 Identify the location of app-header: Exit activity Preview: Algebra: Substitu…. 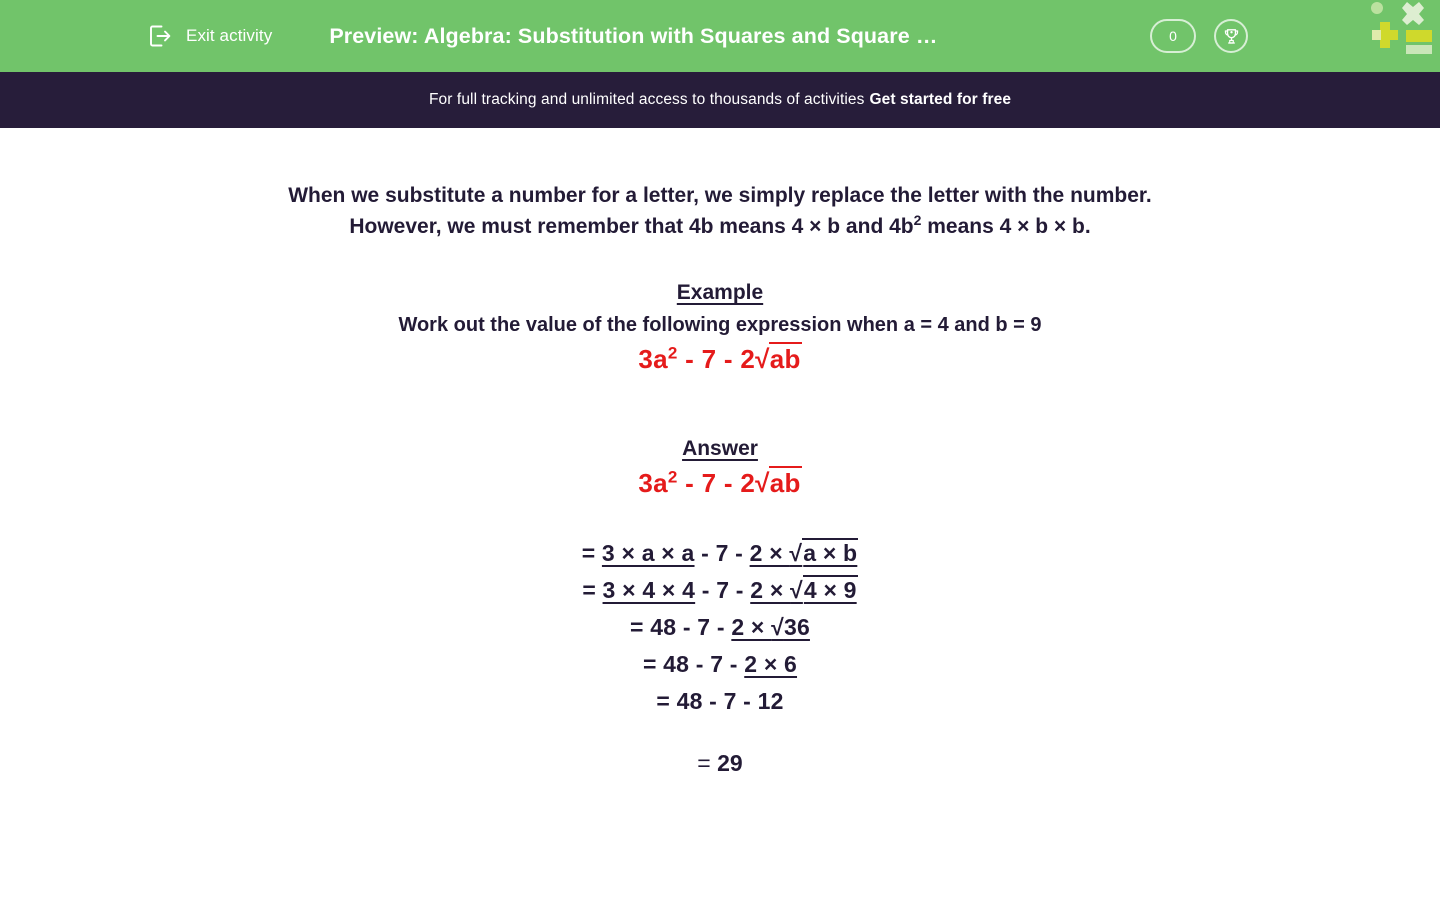
(720, 36).